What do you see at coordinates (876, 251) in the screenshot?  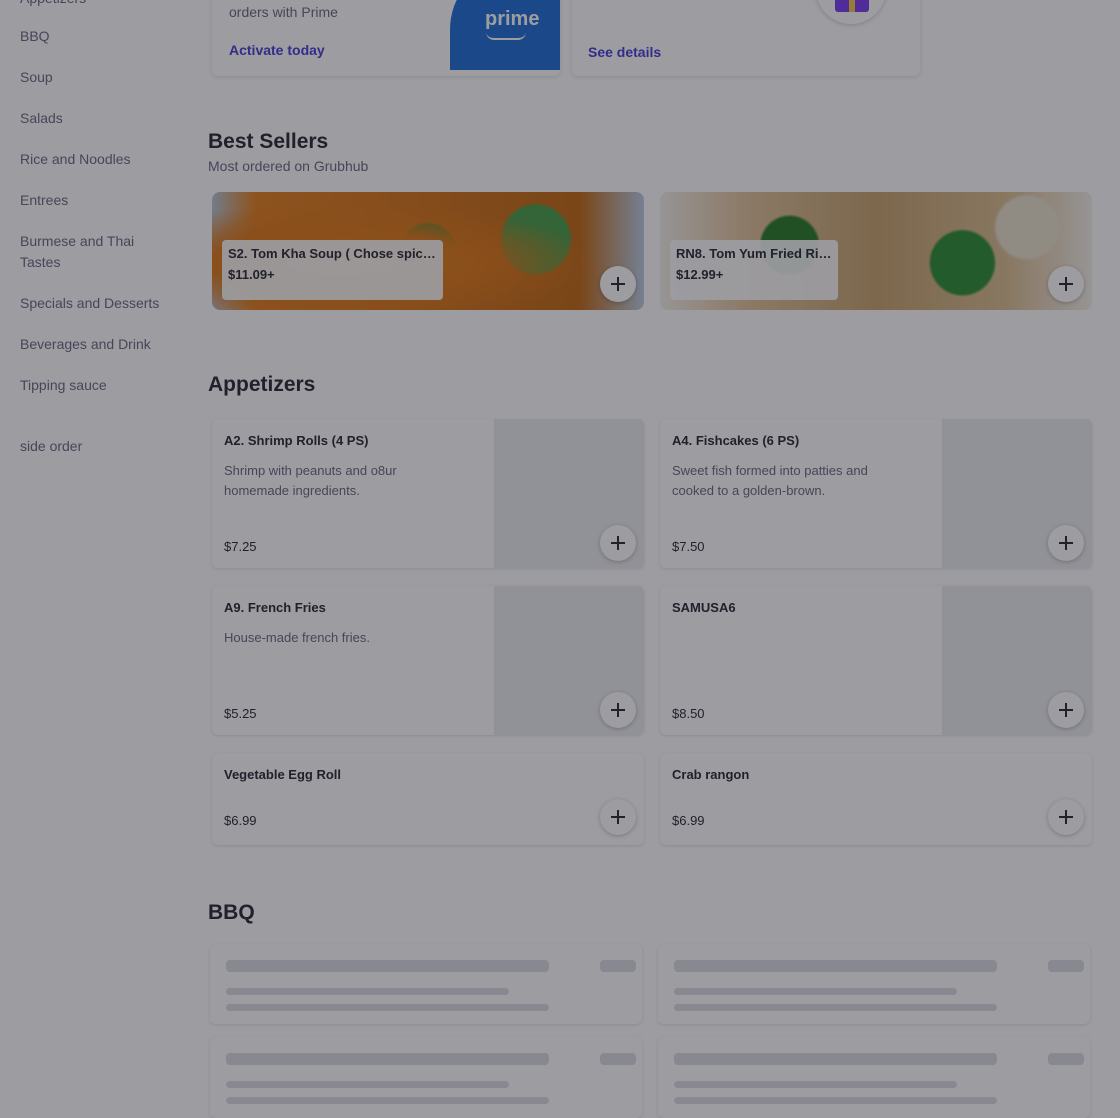 I see `best-seller-card: RN8. Tom Yum Fried Rice $12.99+` at bounding box center [876, 251].